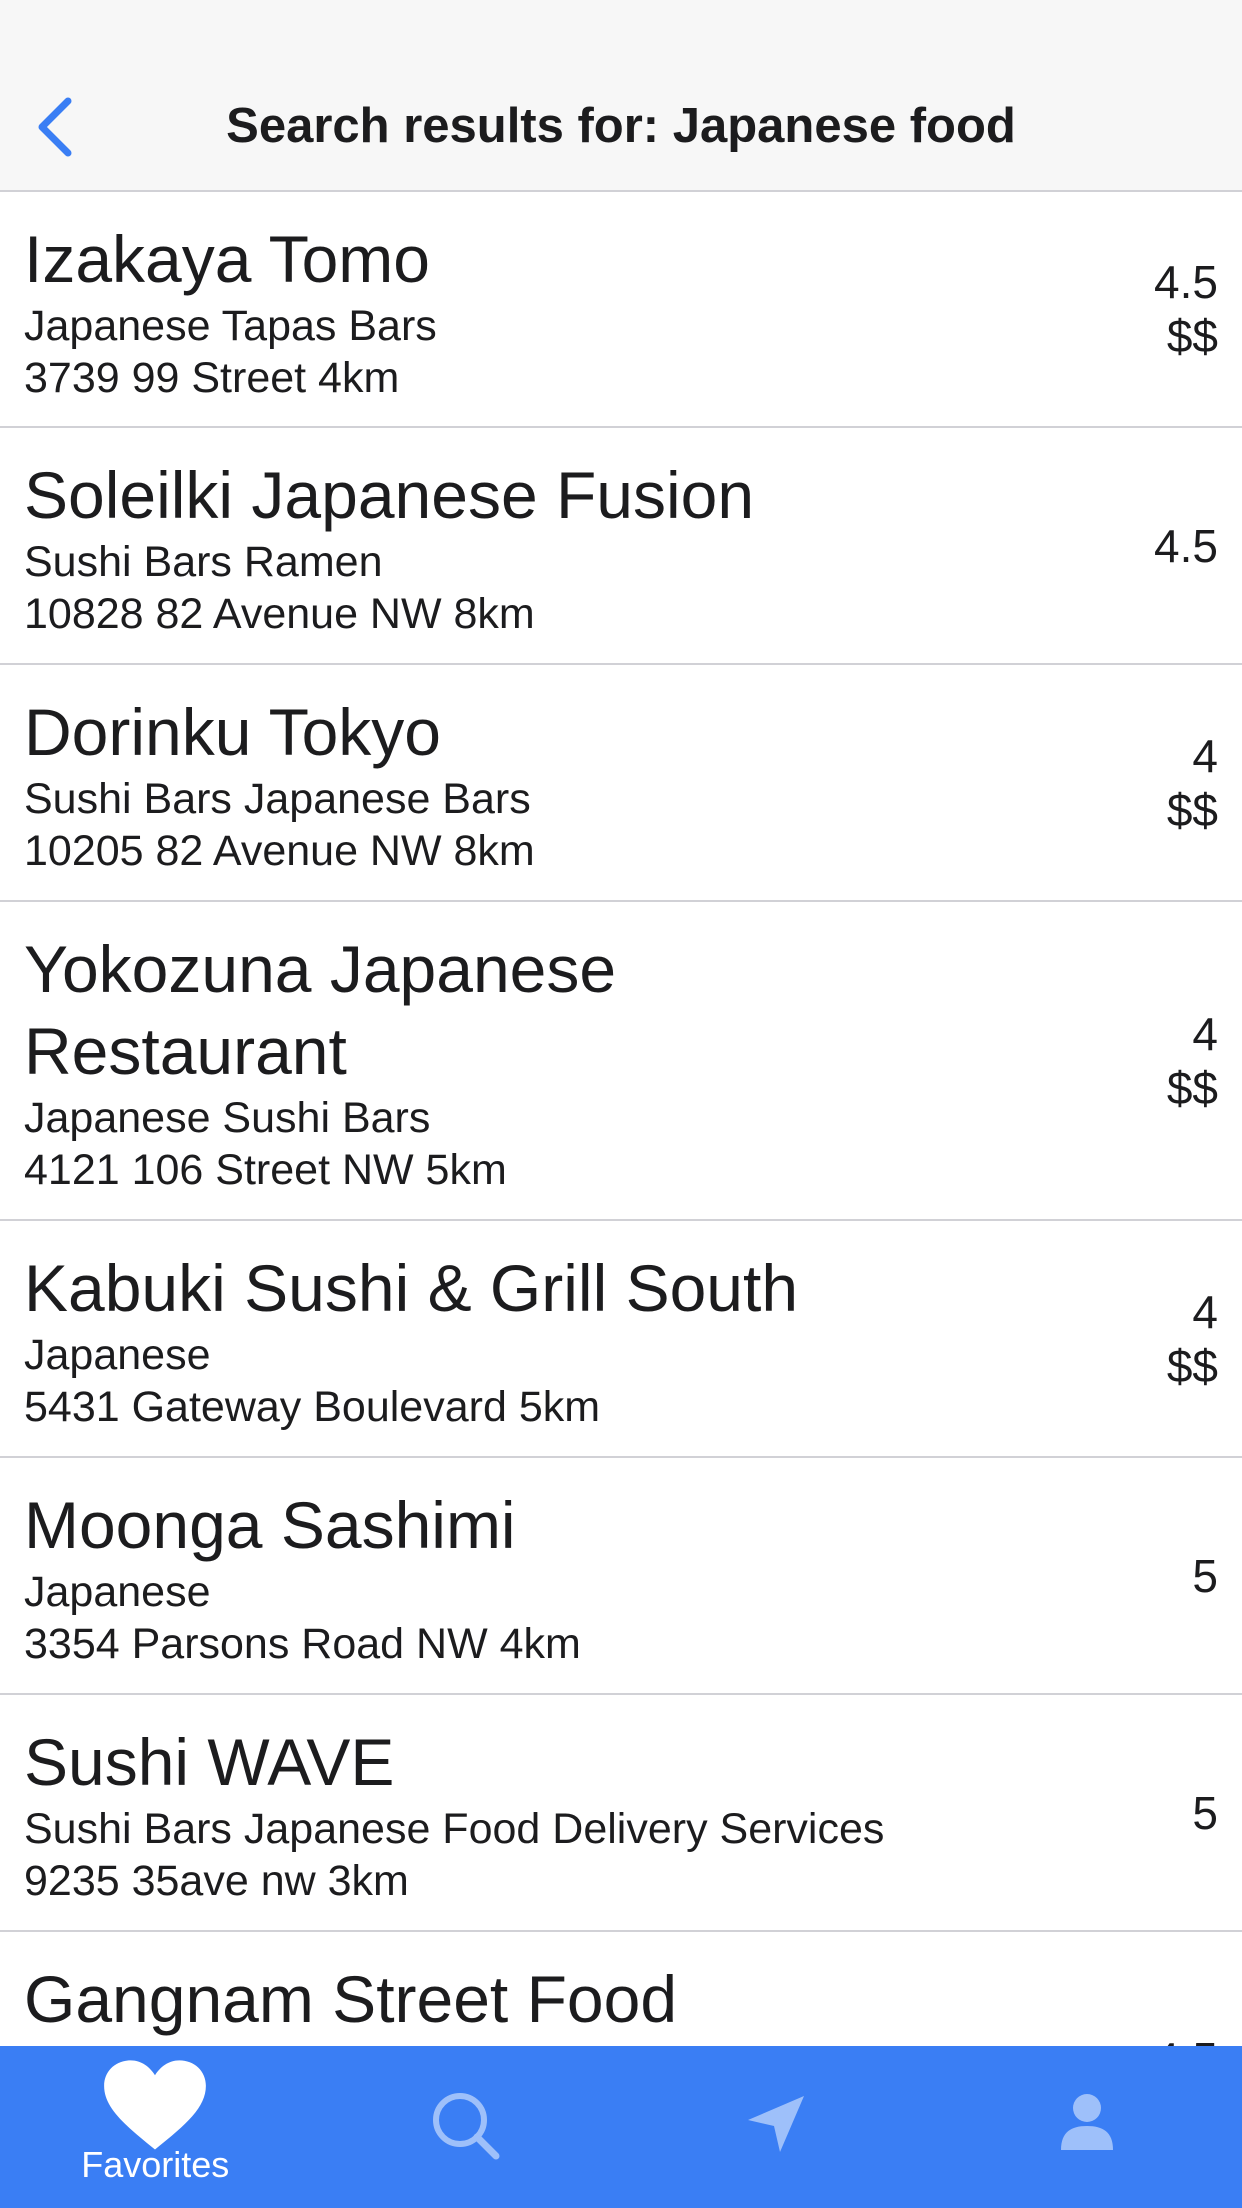 Image resolution: width=1242 pixels, height=2208 pixels. What do you see at coordinates (621, 96) in the screenshot?
I see `navigation-bar: Search results for: Japanese food` at bounding box center [621, 96].